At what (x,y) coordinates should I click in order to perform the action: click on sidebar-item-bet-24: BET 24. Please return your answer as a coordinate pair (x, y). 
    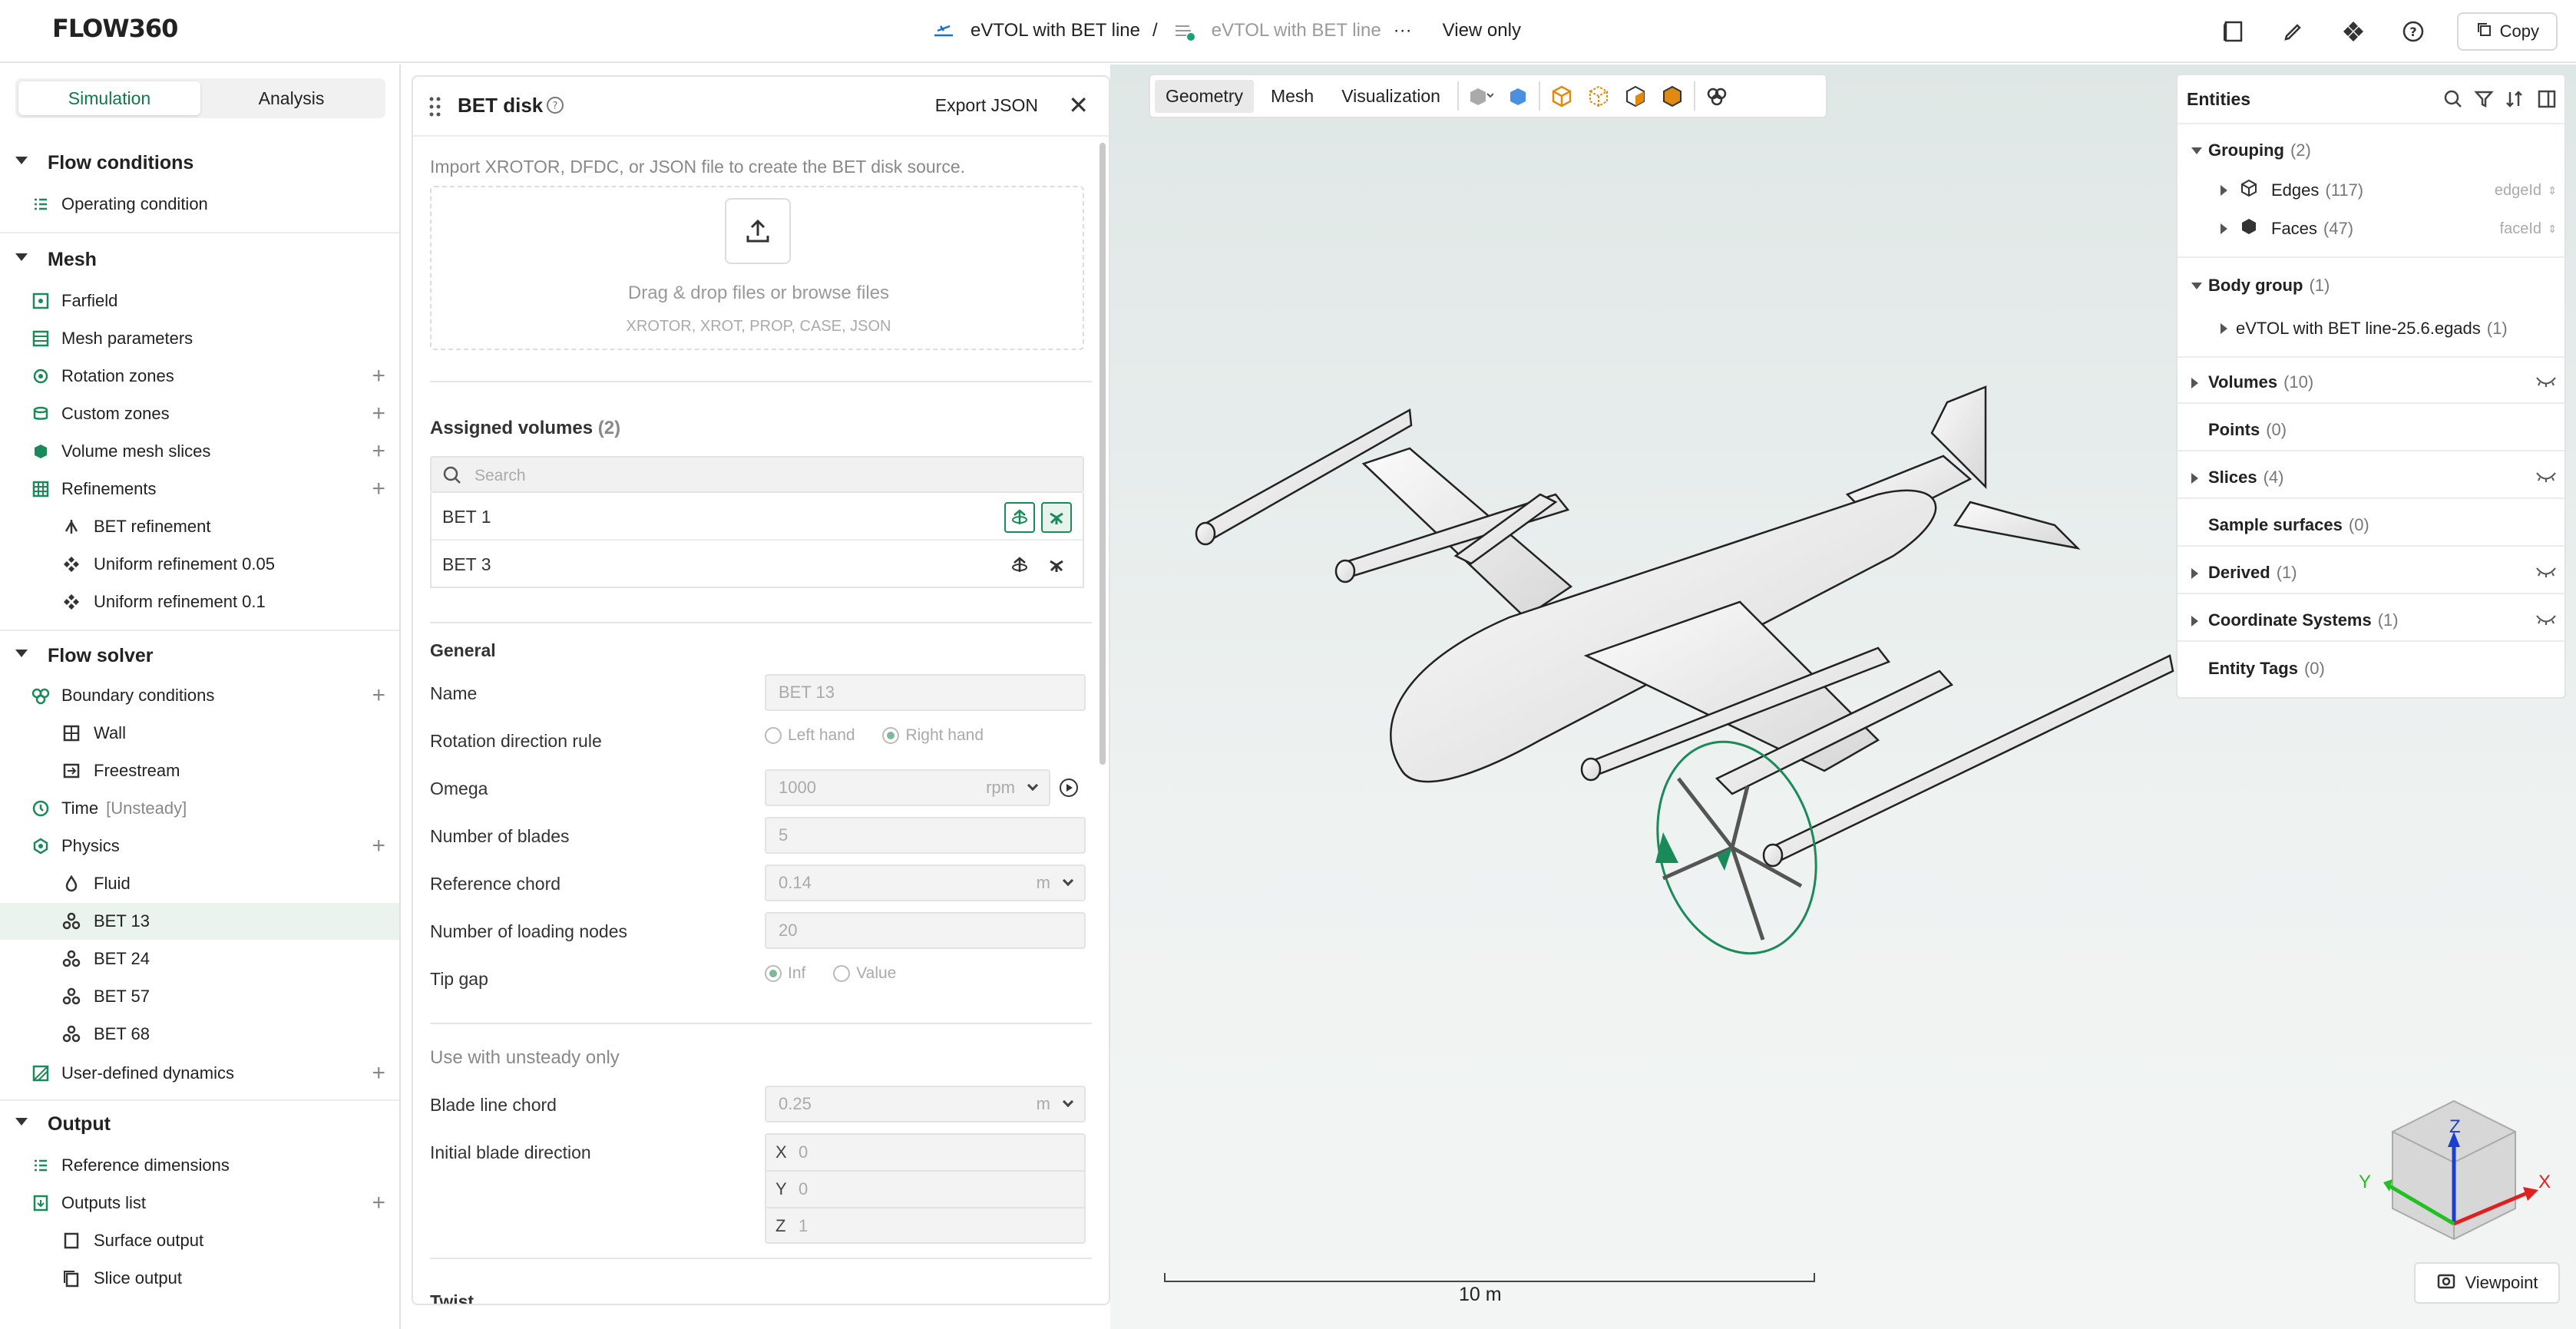
    Looking at the image, I should click on (199, 959).